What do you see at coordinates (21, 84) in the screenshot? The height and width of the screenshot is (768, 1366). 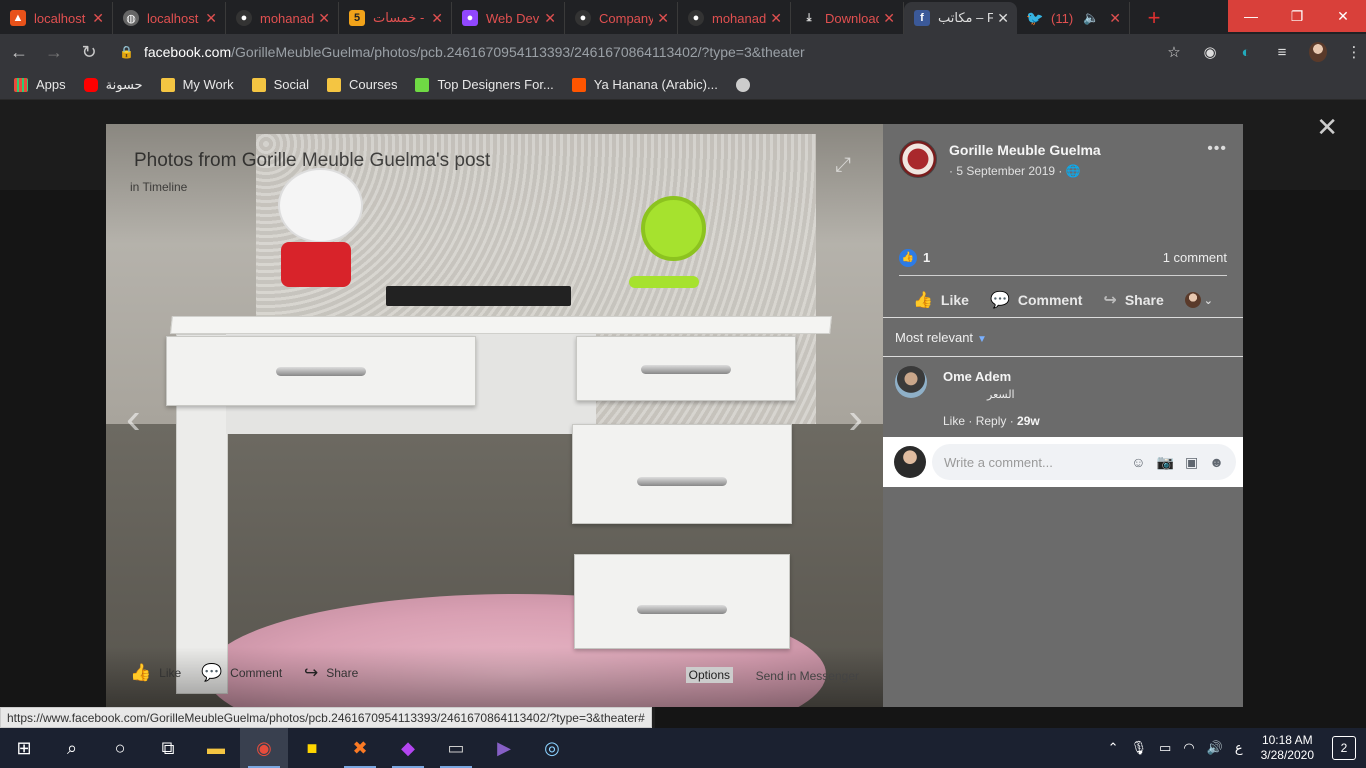 I see `apps-grid-icon` at bounding box center [21, 84].